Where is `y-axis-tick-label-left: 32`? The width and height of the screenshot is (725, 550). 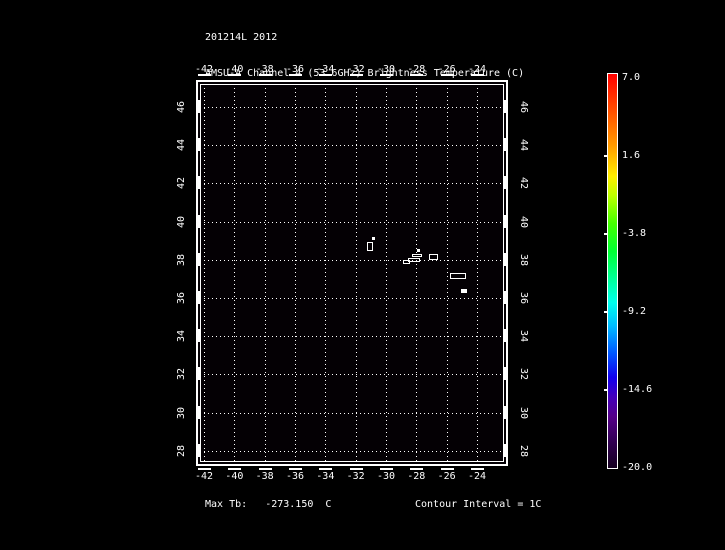
y-axis-tick-label-left: 32 is located at coordinates (181, 374).